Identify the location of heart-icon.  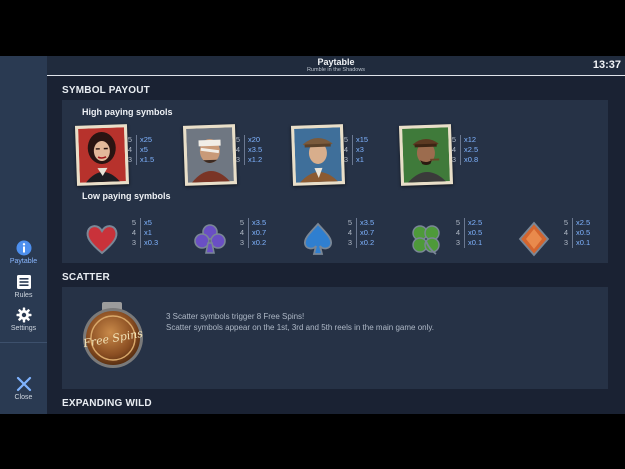
(102, 240).